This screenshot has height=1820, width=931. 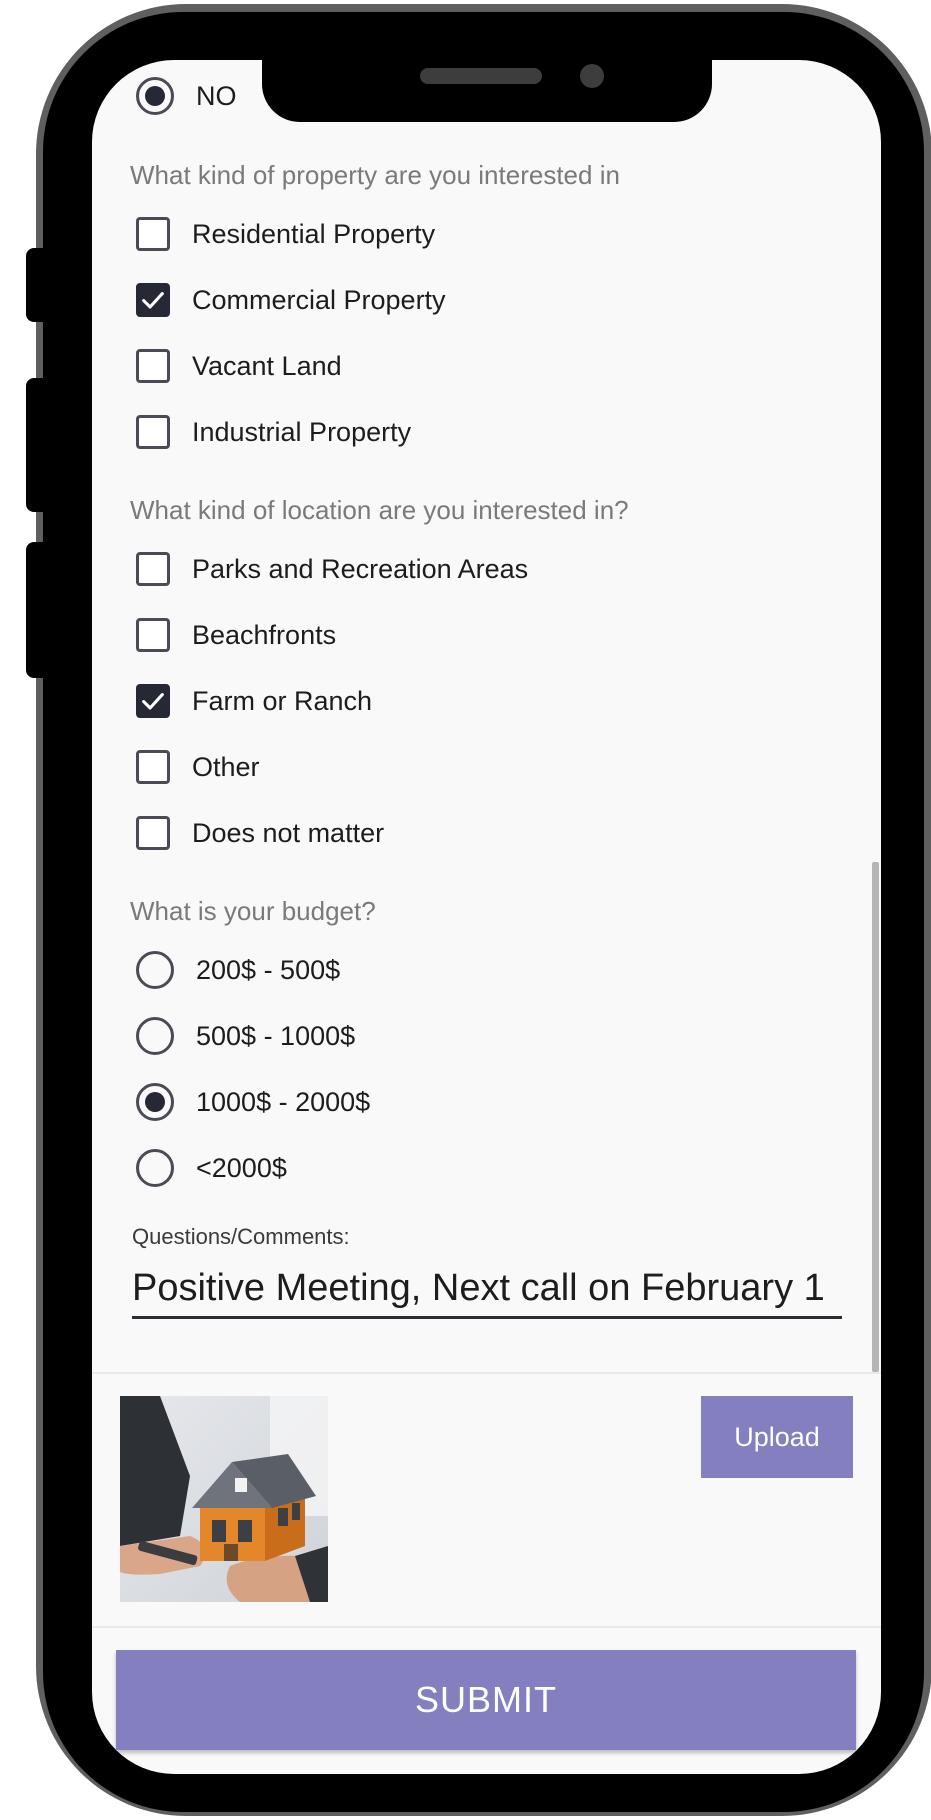 I want to click on radio-label: 200$ - 500$, so click(x=268, y=969).